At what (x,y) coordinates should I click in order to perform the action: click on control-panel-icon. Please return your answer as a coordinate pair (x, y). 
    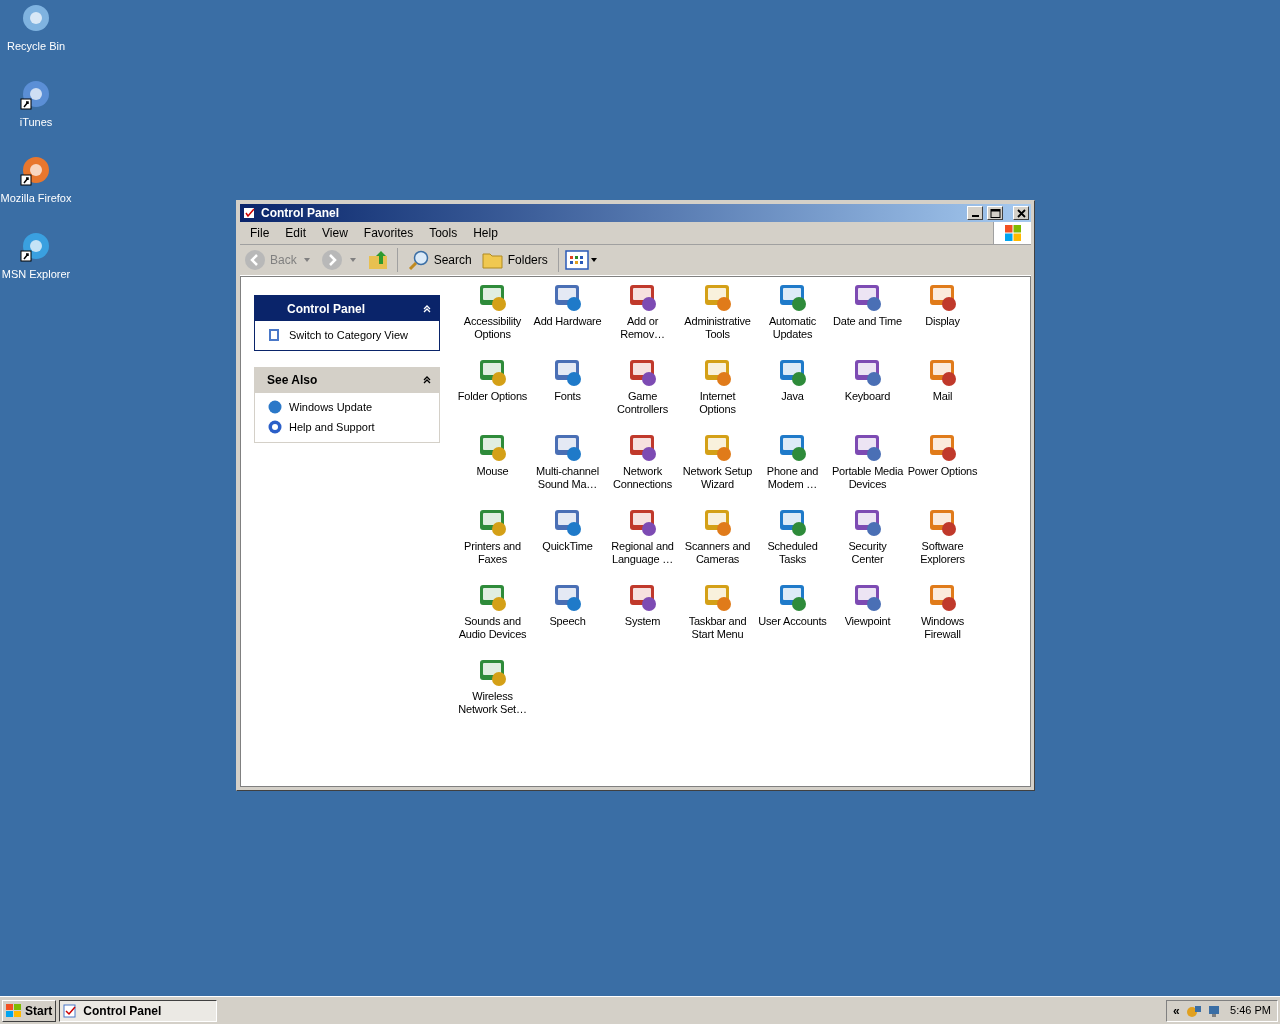
    Looking at the image, I should click on (250, 213).